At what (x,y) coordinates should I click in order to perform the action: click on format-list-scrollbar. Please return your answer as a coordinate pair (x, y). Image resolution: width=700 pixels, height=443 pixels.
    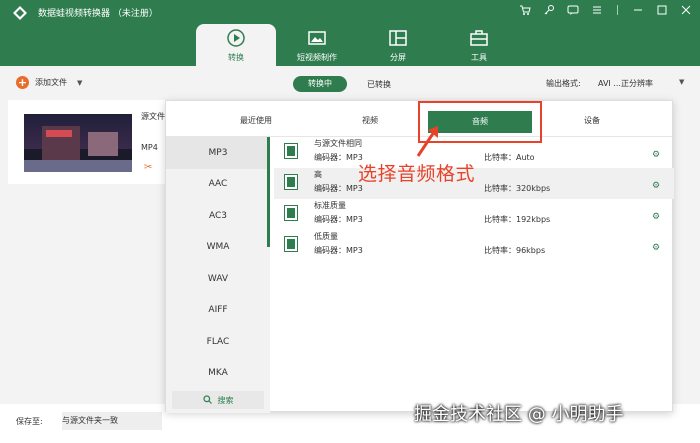
    Looking at the image, I should click on (268, 192).